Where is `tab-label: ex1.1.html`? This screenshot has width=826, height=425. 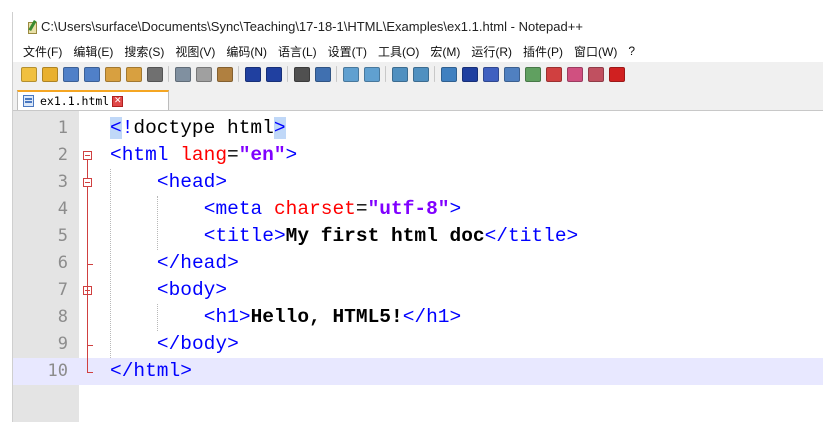 tab-label: ex1.1.html is located at coordinates (75, 101).